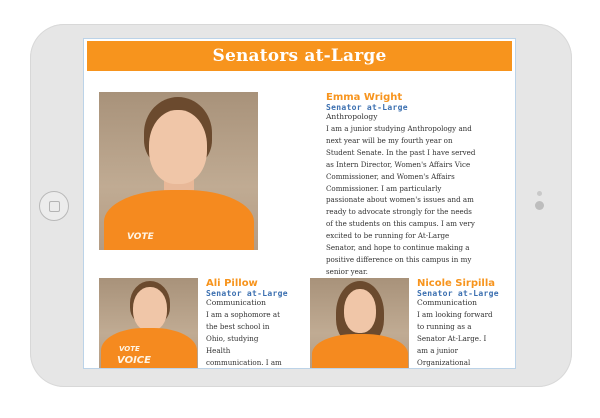 Image resolution: width=600 pixels, height=418 pixels. I want to click on page-title: Senators at-Large, so click(299, 56).